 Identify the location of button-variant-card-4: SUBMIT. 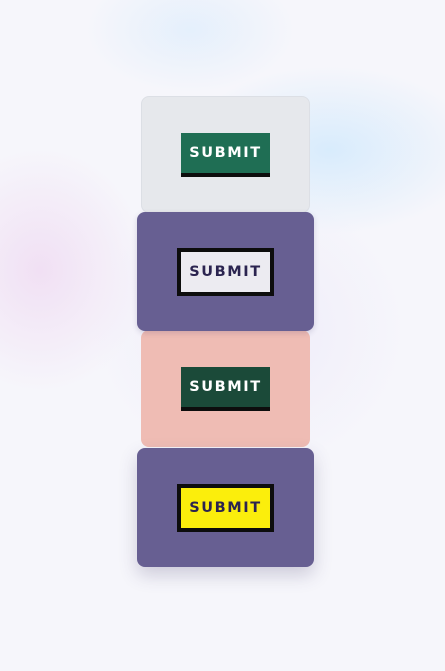
(225, 507).